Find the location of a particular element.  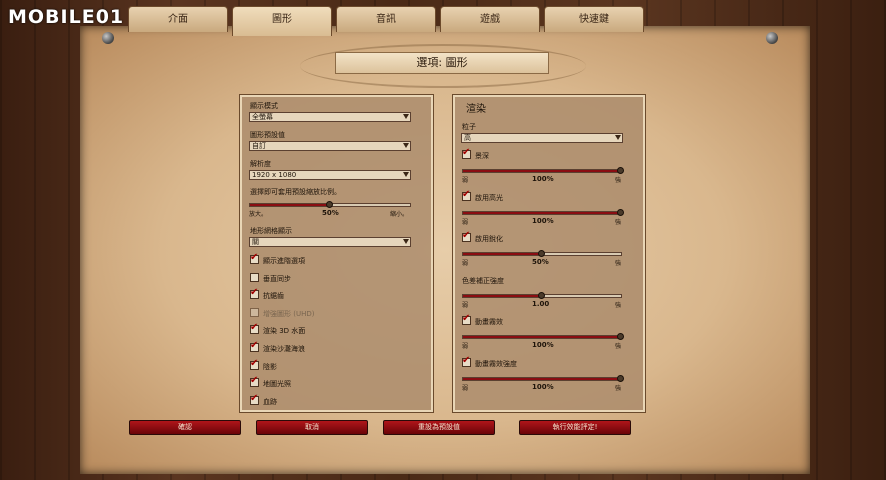

checkbox-label: 地圖光照 is located at coordinates (277, 384).